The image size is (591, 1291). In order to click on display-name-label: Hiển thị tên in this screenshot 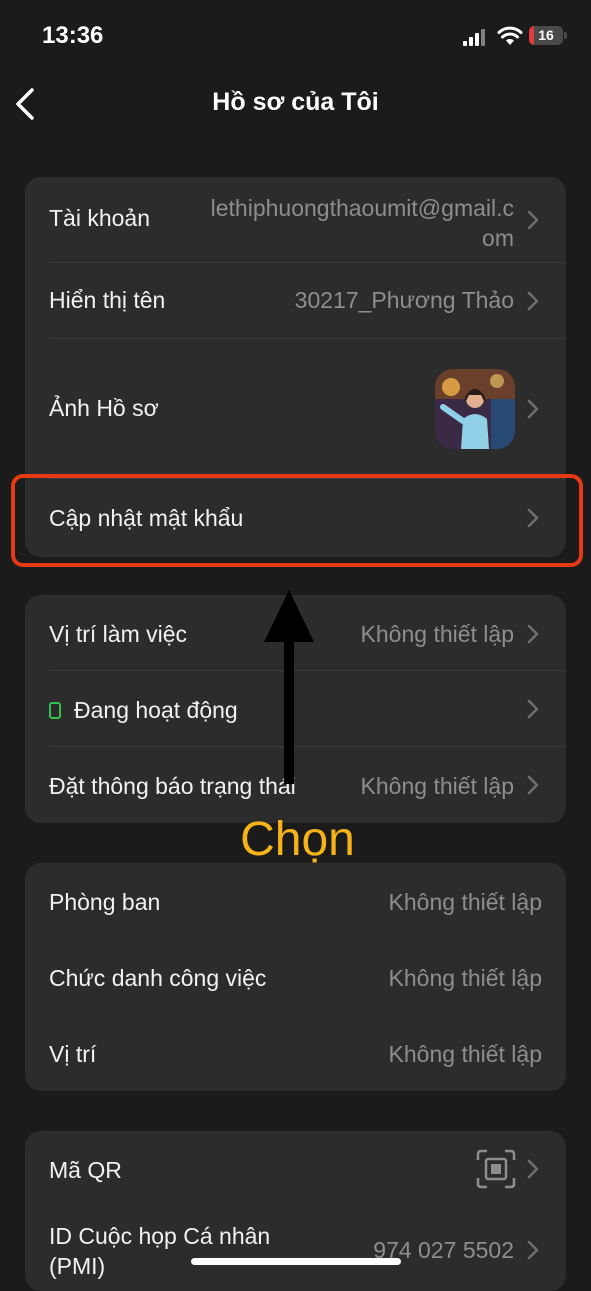, I will do `click(107, 300)`.